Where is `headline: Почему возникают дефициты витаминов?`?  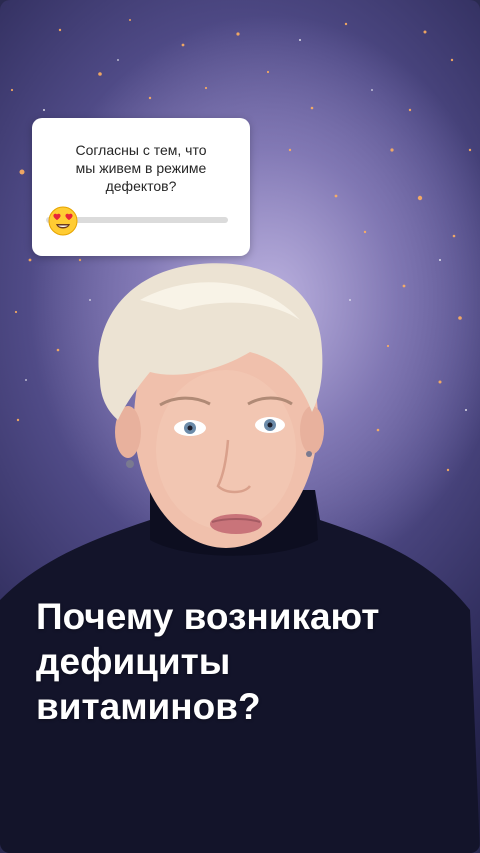 headline: Почему возникают дефициты витаминов? is located at coordinates (251, 661).